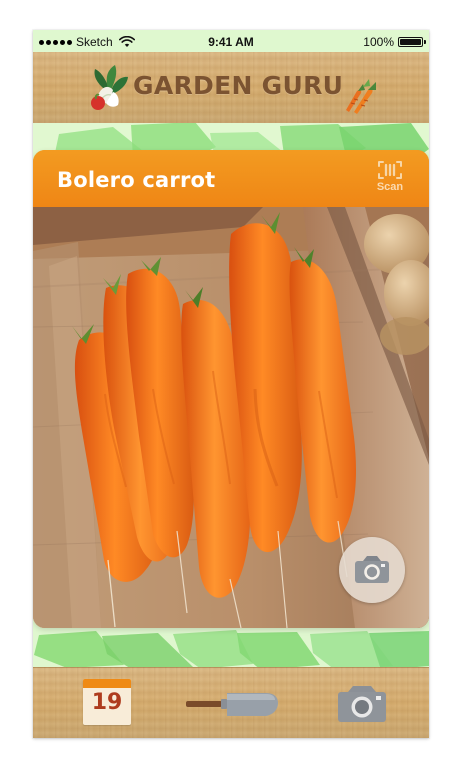 The image size is (462, 768). I want to click on camera-icon, so click(372, 569).